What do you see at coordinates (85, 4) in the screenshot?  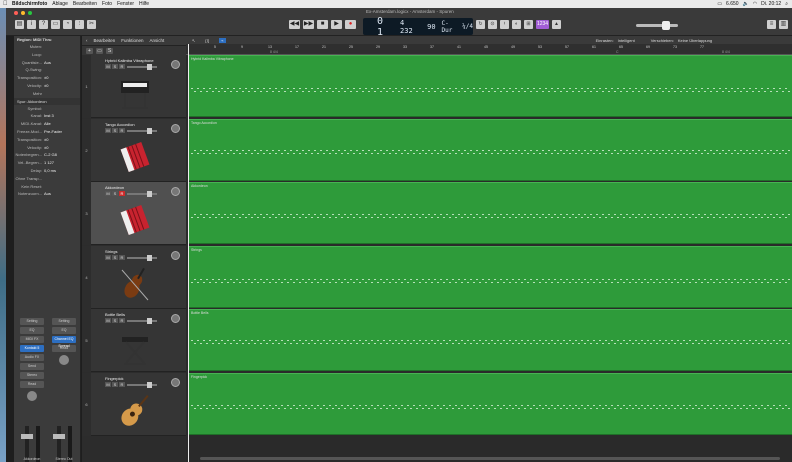 I see `menu-bearbeiten: Bearbeiten` at bounding box center [85, 4].